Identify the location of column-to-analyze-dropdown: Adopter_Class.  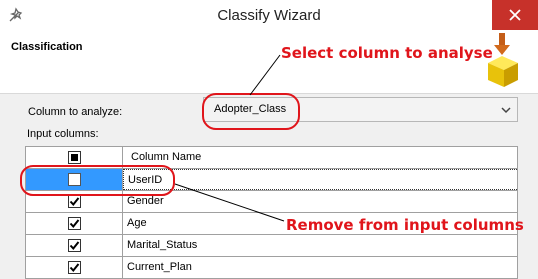
(360, 109).